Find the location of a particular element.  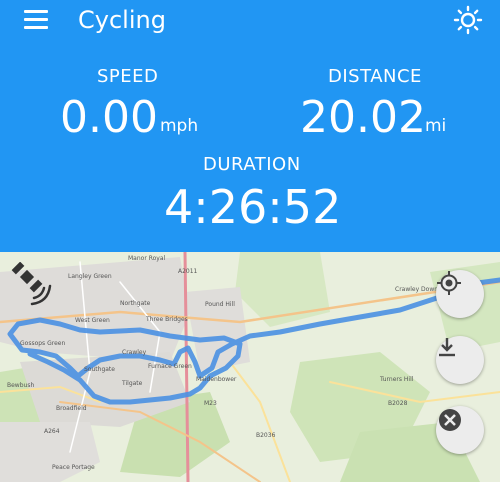

speed-value: 0.00 is located at coordinates (109, 117).